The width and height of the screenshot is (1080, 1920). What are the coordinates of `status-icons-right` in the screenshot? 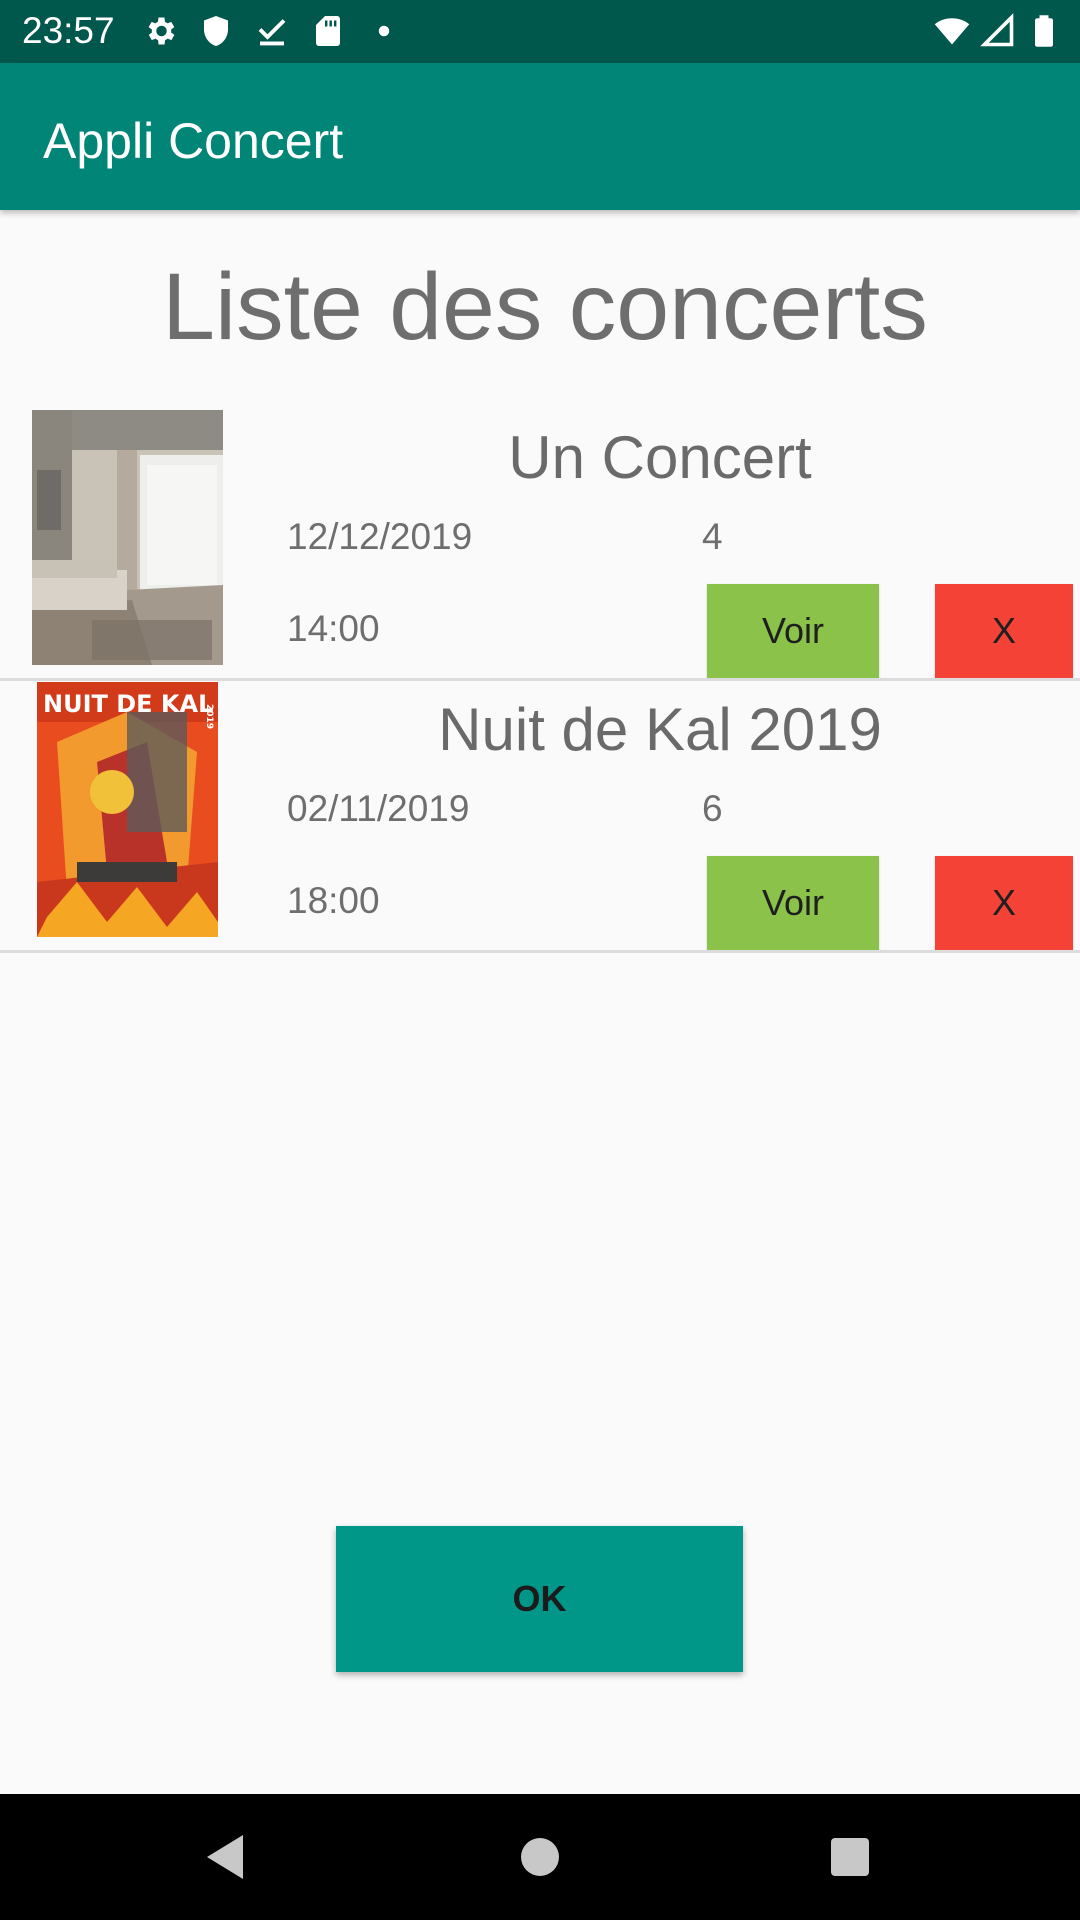 It's located at (998, 31).